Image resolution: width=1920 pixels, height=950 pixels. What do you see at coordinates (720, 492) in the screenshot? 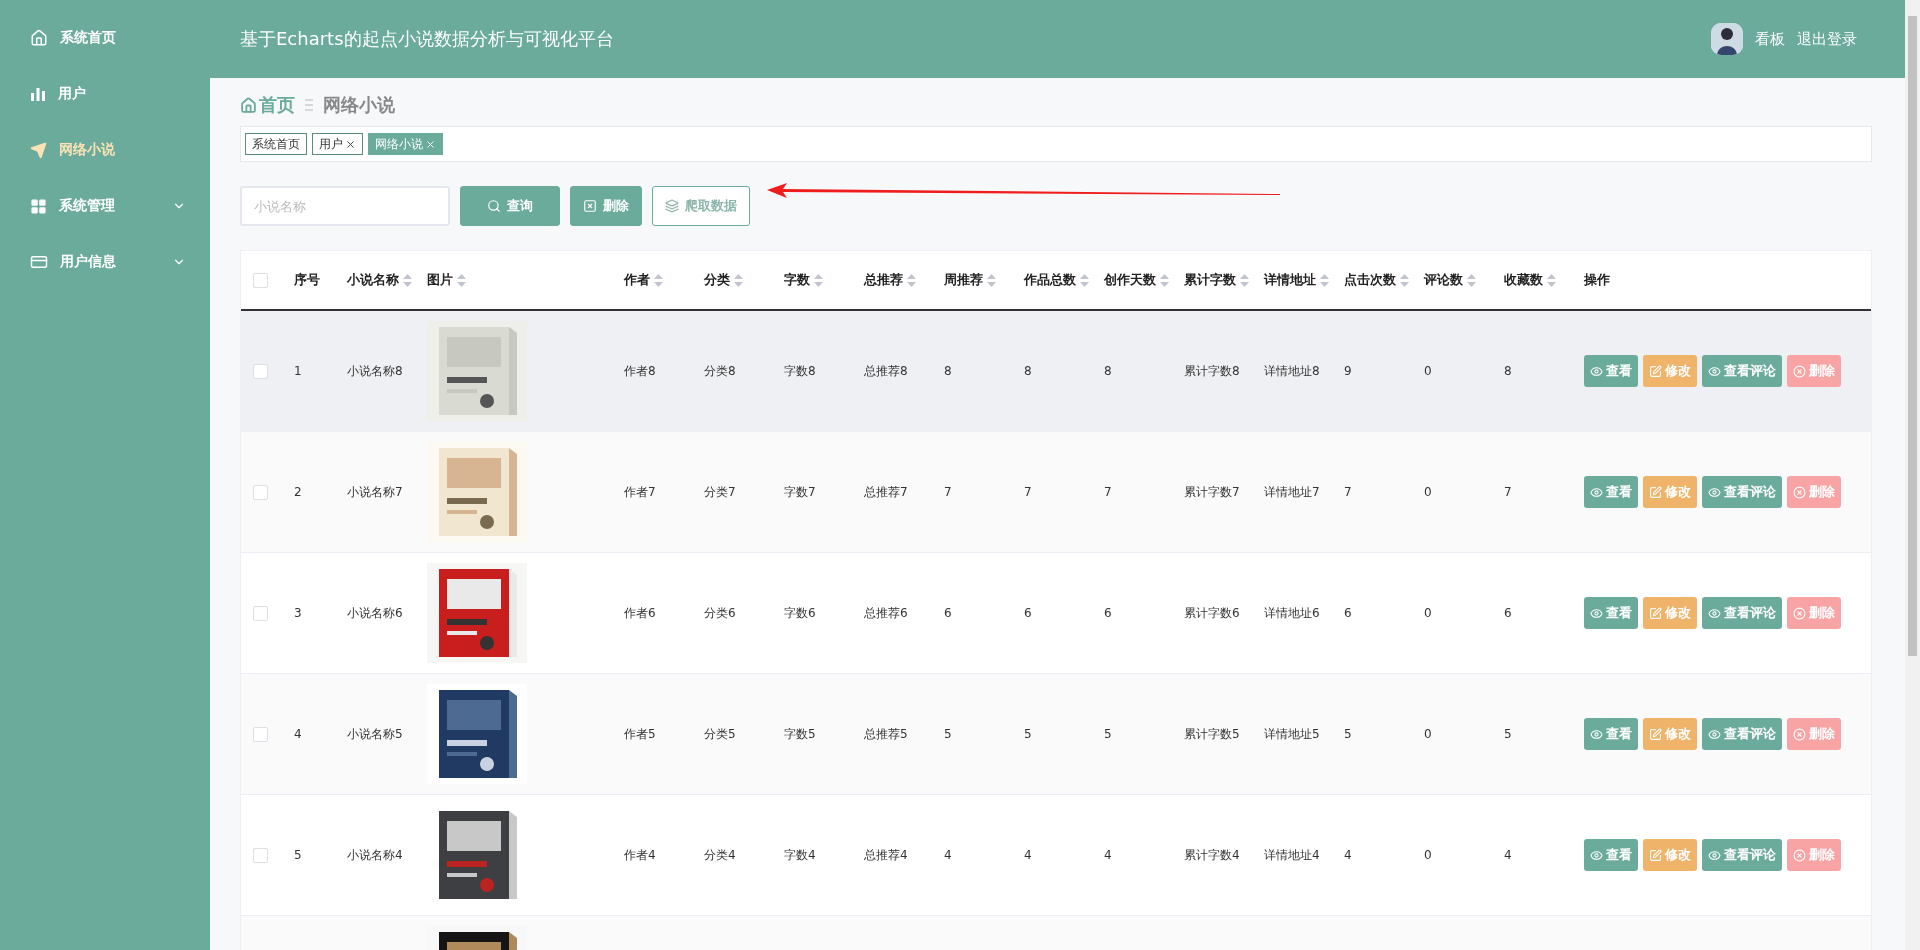
I see `table-cell: 分类7` at bounding box center [720, 492].